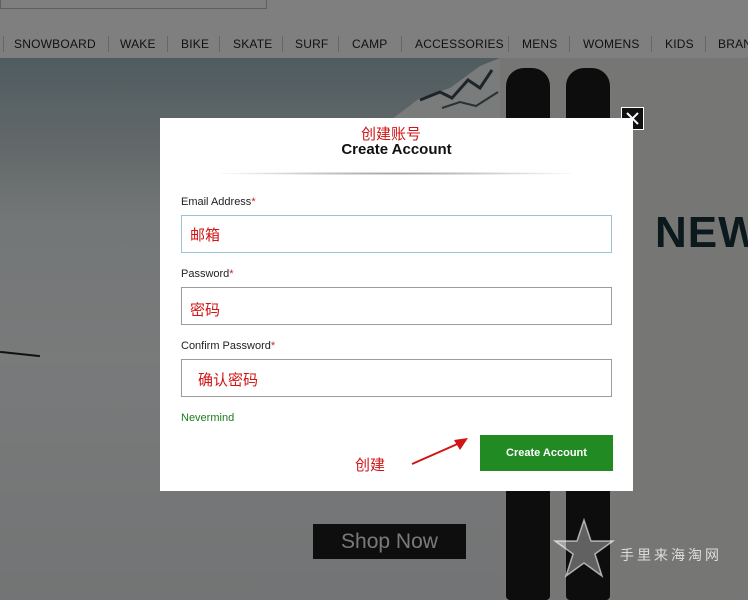  Describe the element at coordinates (546, 453) in the screenshot. I see `create-account-button: Create Account` at that location.